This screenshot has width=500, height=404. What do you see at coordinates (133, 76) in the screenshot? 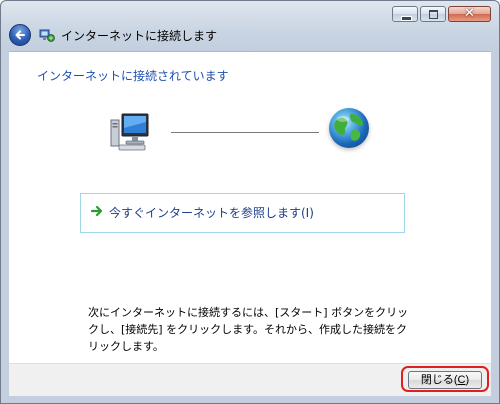
I see `status-heading: インターネットに接続されています` at bounding box center [133, 76].